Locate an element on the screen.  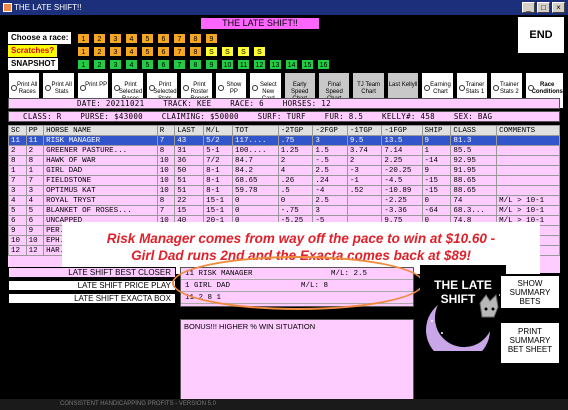
scratch-button-6: 6 is located at coordinates (163, 51).